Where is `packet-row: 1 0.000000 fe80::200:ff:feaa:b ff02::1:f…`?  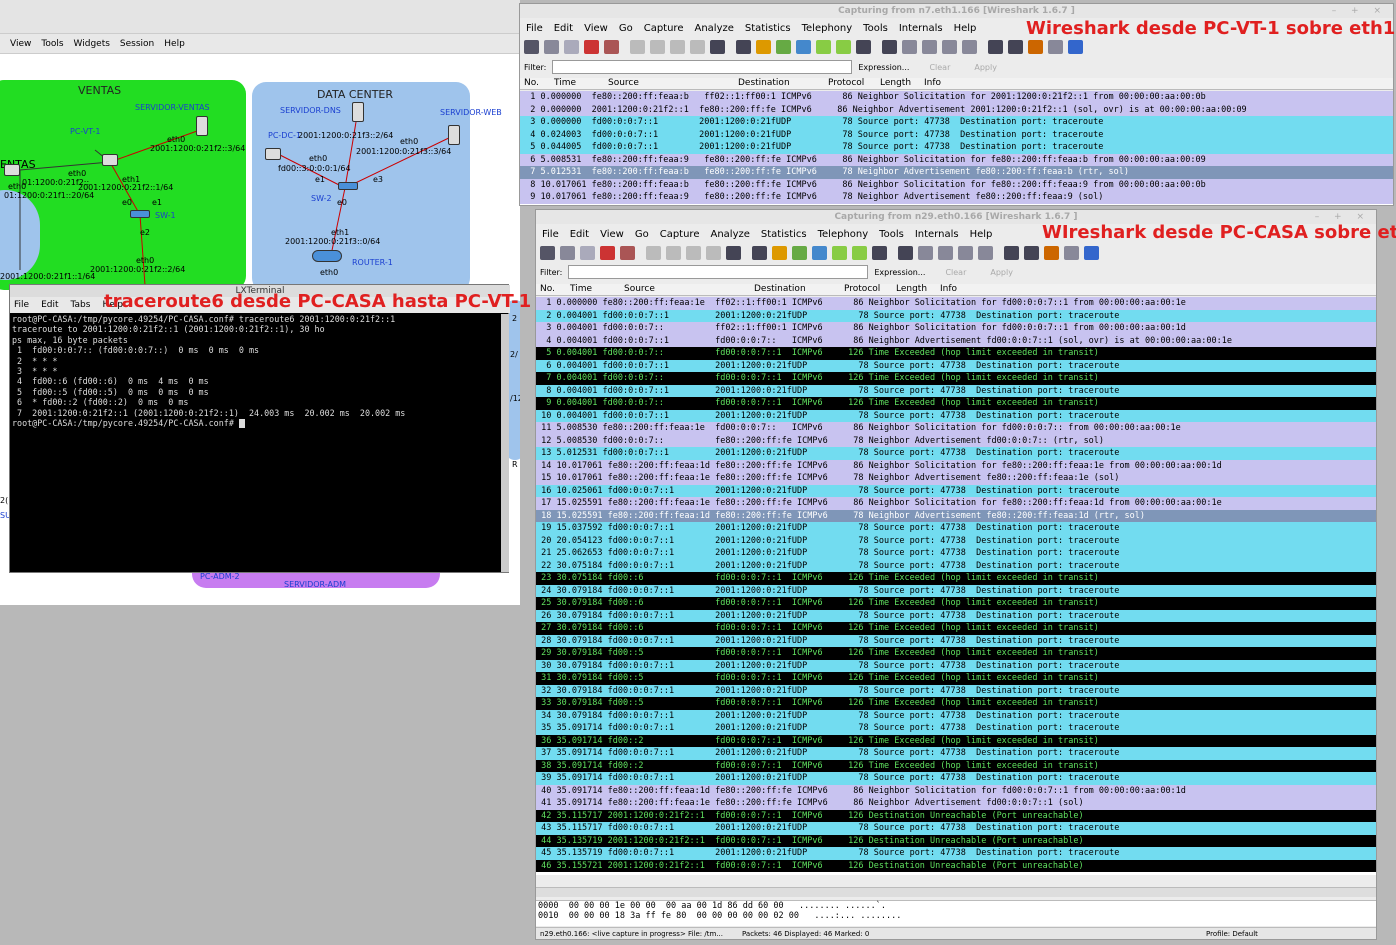 packet-row: 1 0.000000 fe80::200:ff:feaa:b ff02::1:f… is located at coordinates (956, 97).